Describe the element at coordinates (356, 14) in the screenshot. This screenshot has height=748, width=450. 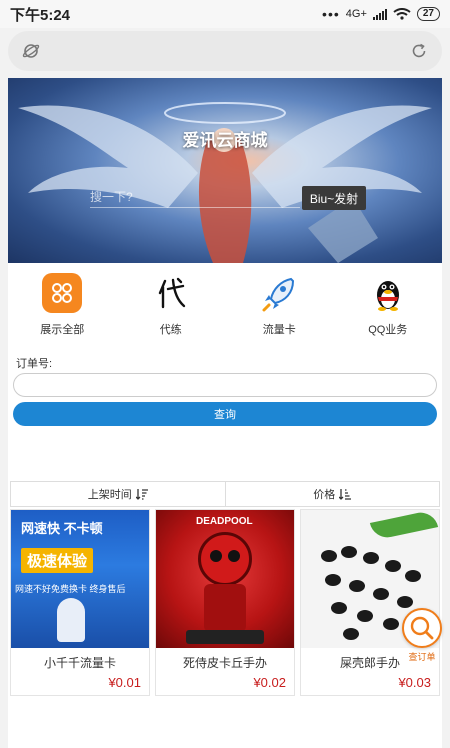
I see `network-type: 4G+` at that location.